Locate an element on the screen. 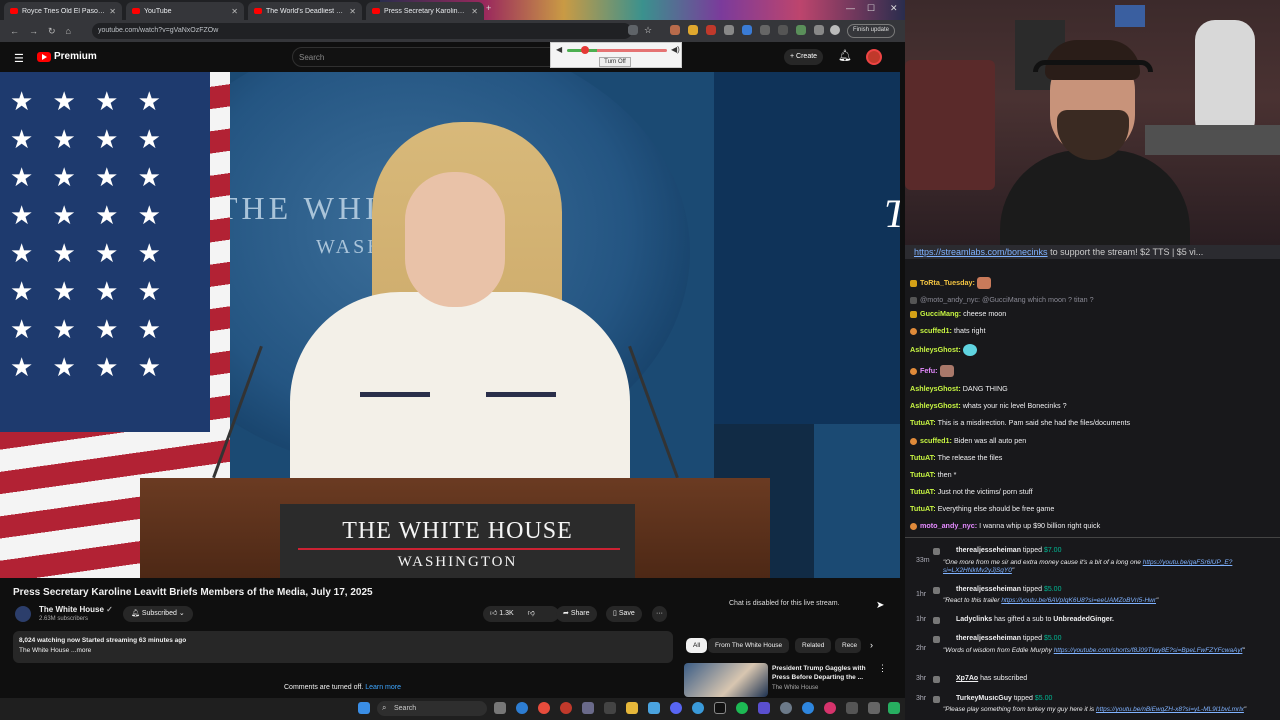  thumbs-down-icon: 👎︎ is located at coordinates (531, 613).